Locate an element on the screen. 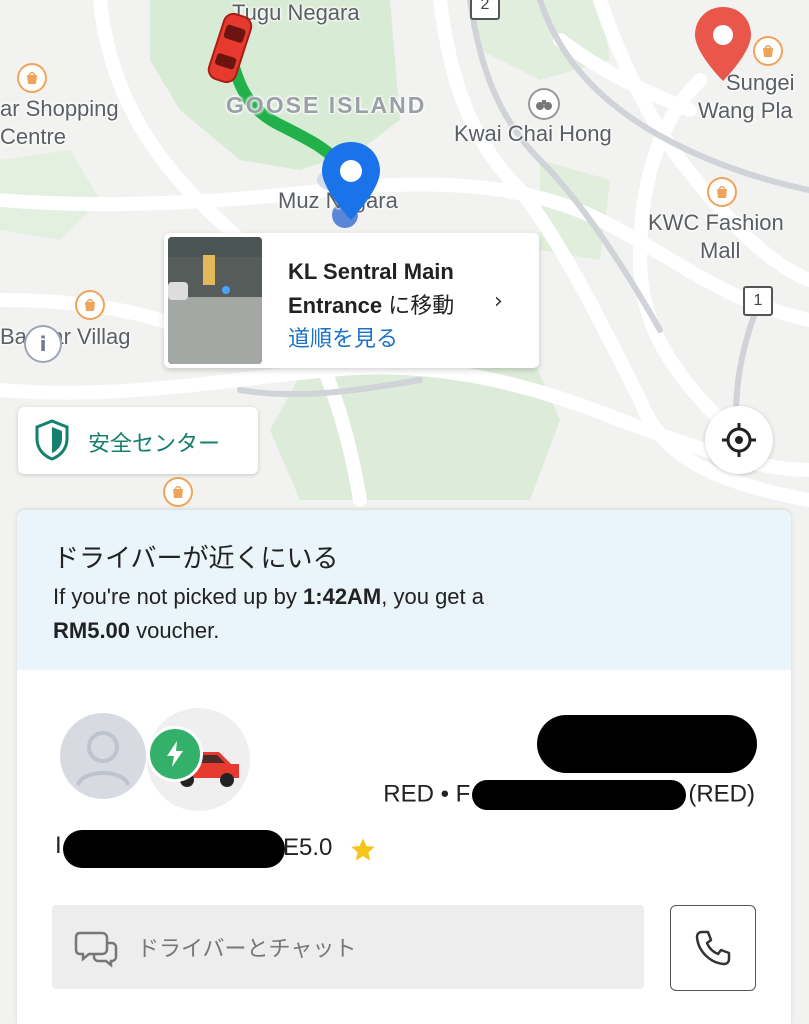  place-move-suffix: に移動 is located at coordinates (421, 305).